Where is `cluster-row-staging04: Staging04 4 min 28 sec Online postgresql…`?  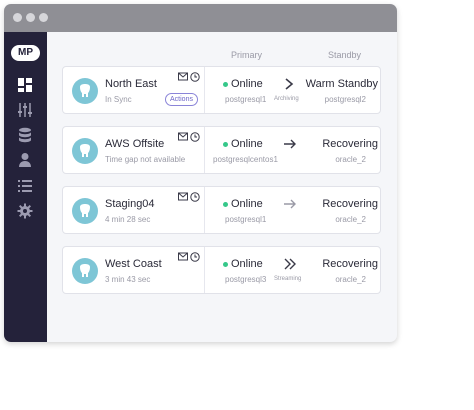 cluster-row-staging04: Staging04 4 min 28 sec Online postgresql… is located at coordinates (221, 210).